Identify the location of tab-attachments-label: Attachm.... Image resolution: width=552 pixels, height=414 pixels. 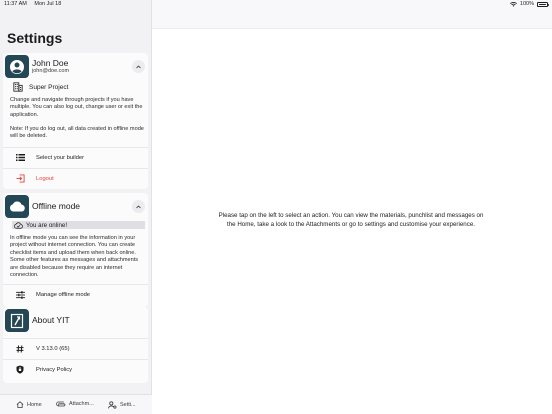
(81, 404).